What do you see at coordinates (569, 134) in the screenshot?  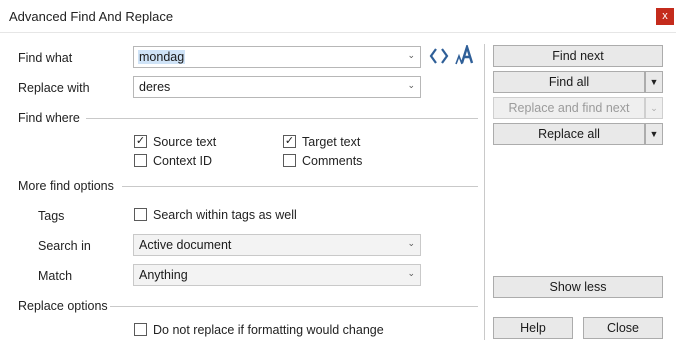 I see `replace-all-button: Replace all` at bounding box center [569, 134].